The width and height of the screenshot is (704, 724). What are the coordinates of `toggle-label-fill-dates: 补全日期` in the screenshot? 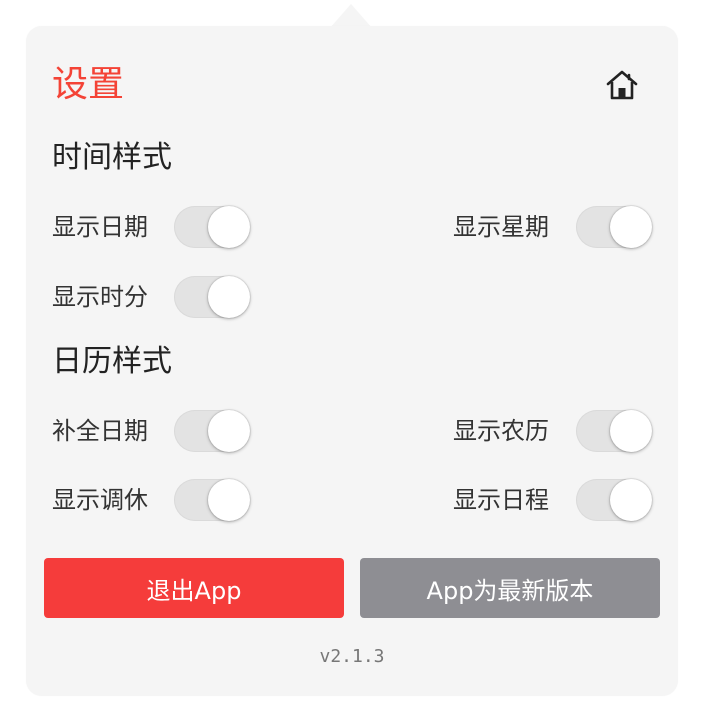 It's located at (100, 431).